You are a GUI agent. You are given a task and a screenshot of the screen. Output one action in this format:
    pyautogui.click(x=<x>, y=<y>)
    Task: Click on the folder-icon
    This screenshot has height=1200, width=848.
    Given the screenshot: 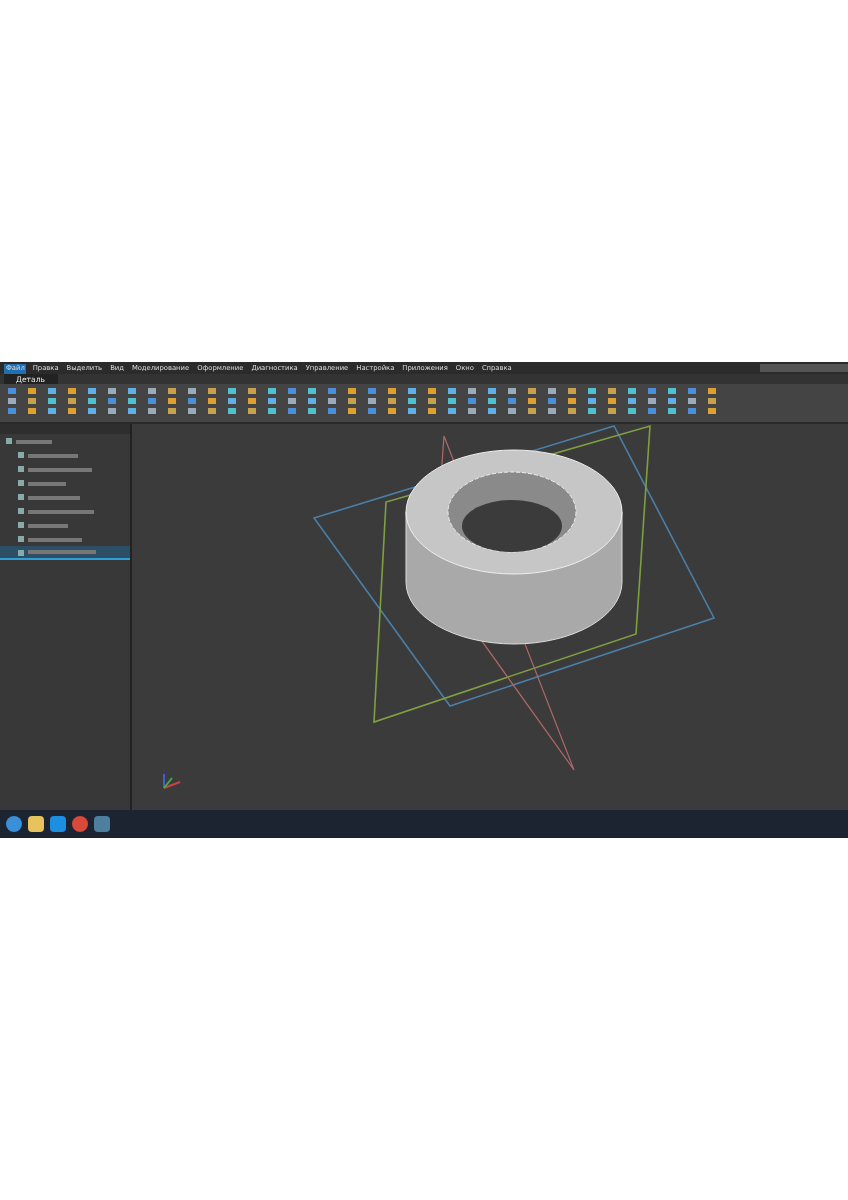 What is the action you would take?
    pyautogui.click(x=36, y=824)
    